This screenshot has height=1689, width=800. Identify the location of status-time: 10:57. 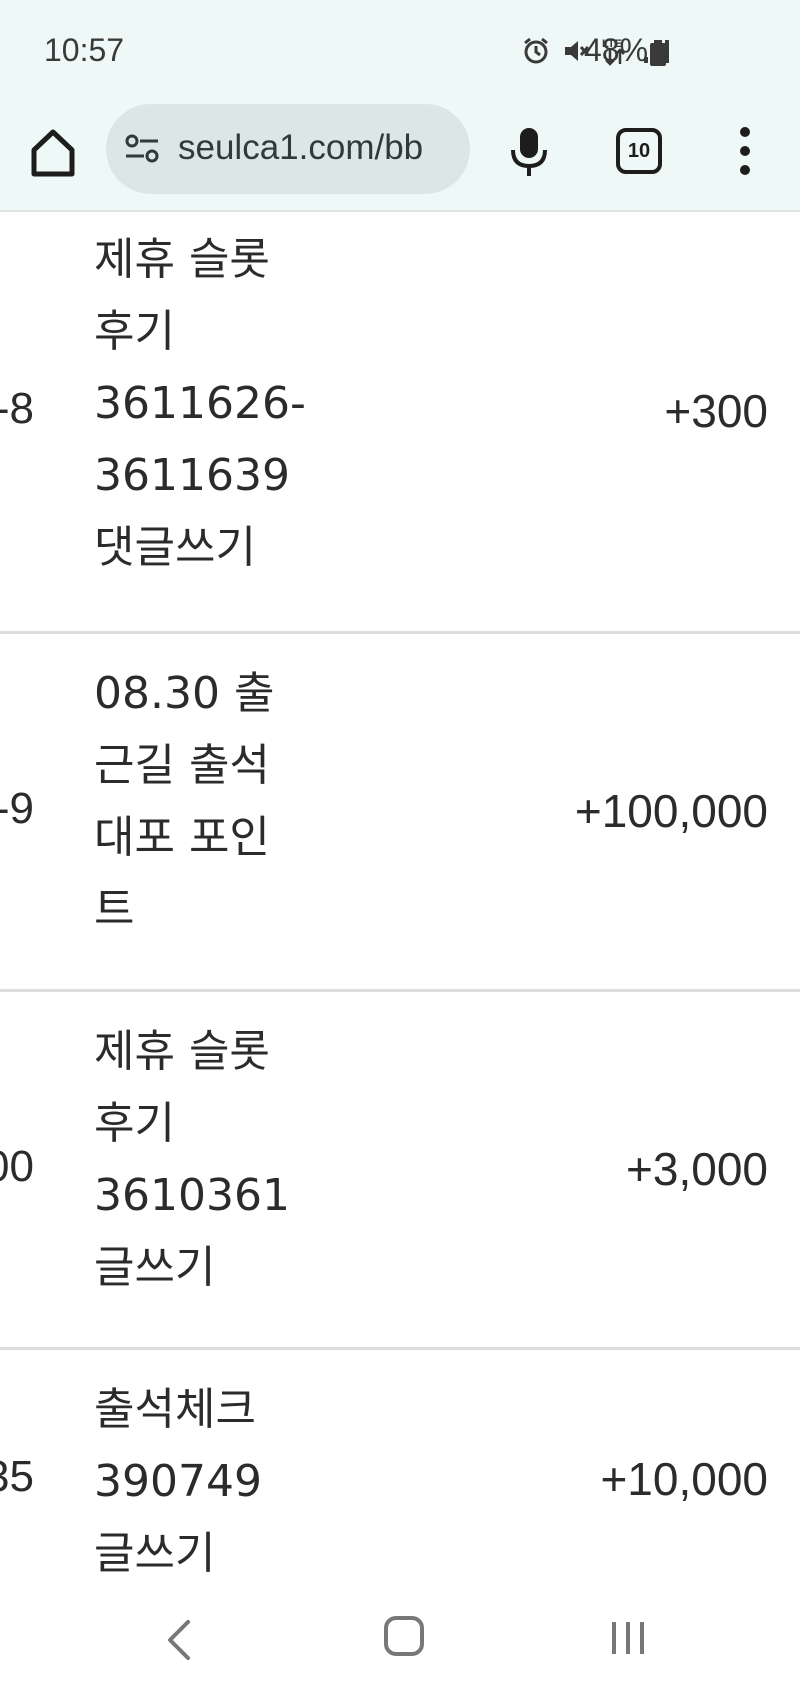
(84, 50).